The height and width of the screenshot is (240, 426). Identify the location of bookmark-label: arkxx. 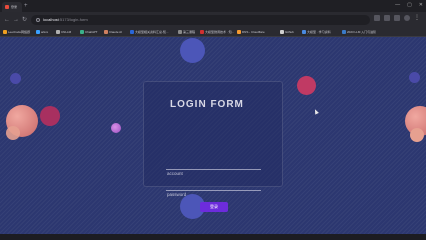
(45, 32).